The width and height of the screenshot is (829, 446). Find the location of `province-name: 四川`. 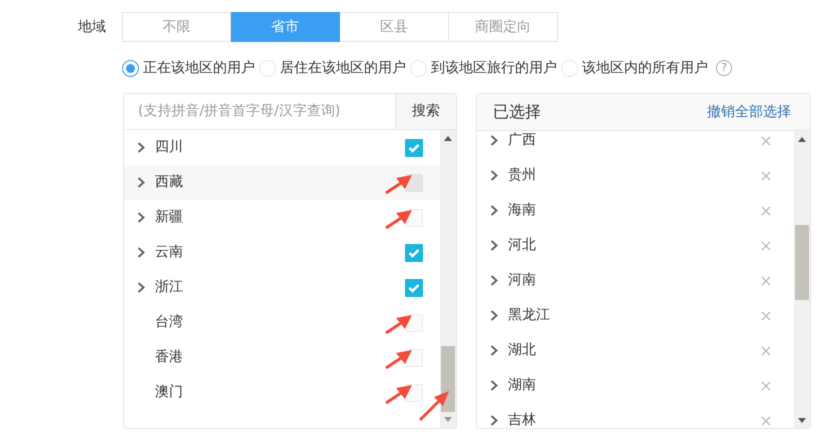

province-name: 四川 is located at coordinates (169, 147).